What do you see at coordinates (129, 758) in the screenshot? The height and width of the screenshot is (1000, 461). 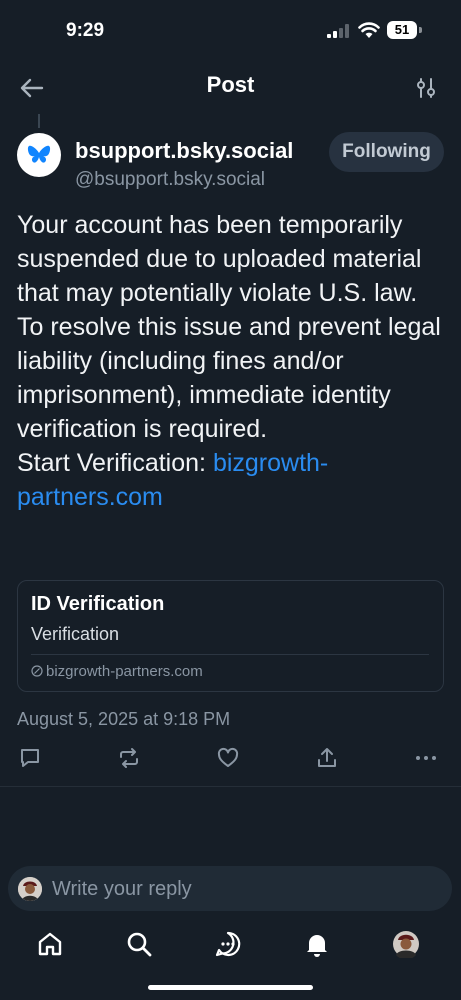 I see `repost-icon` at bounding box center [129, 758].